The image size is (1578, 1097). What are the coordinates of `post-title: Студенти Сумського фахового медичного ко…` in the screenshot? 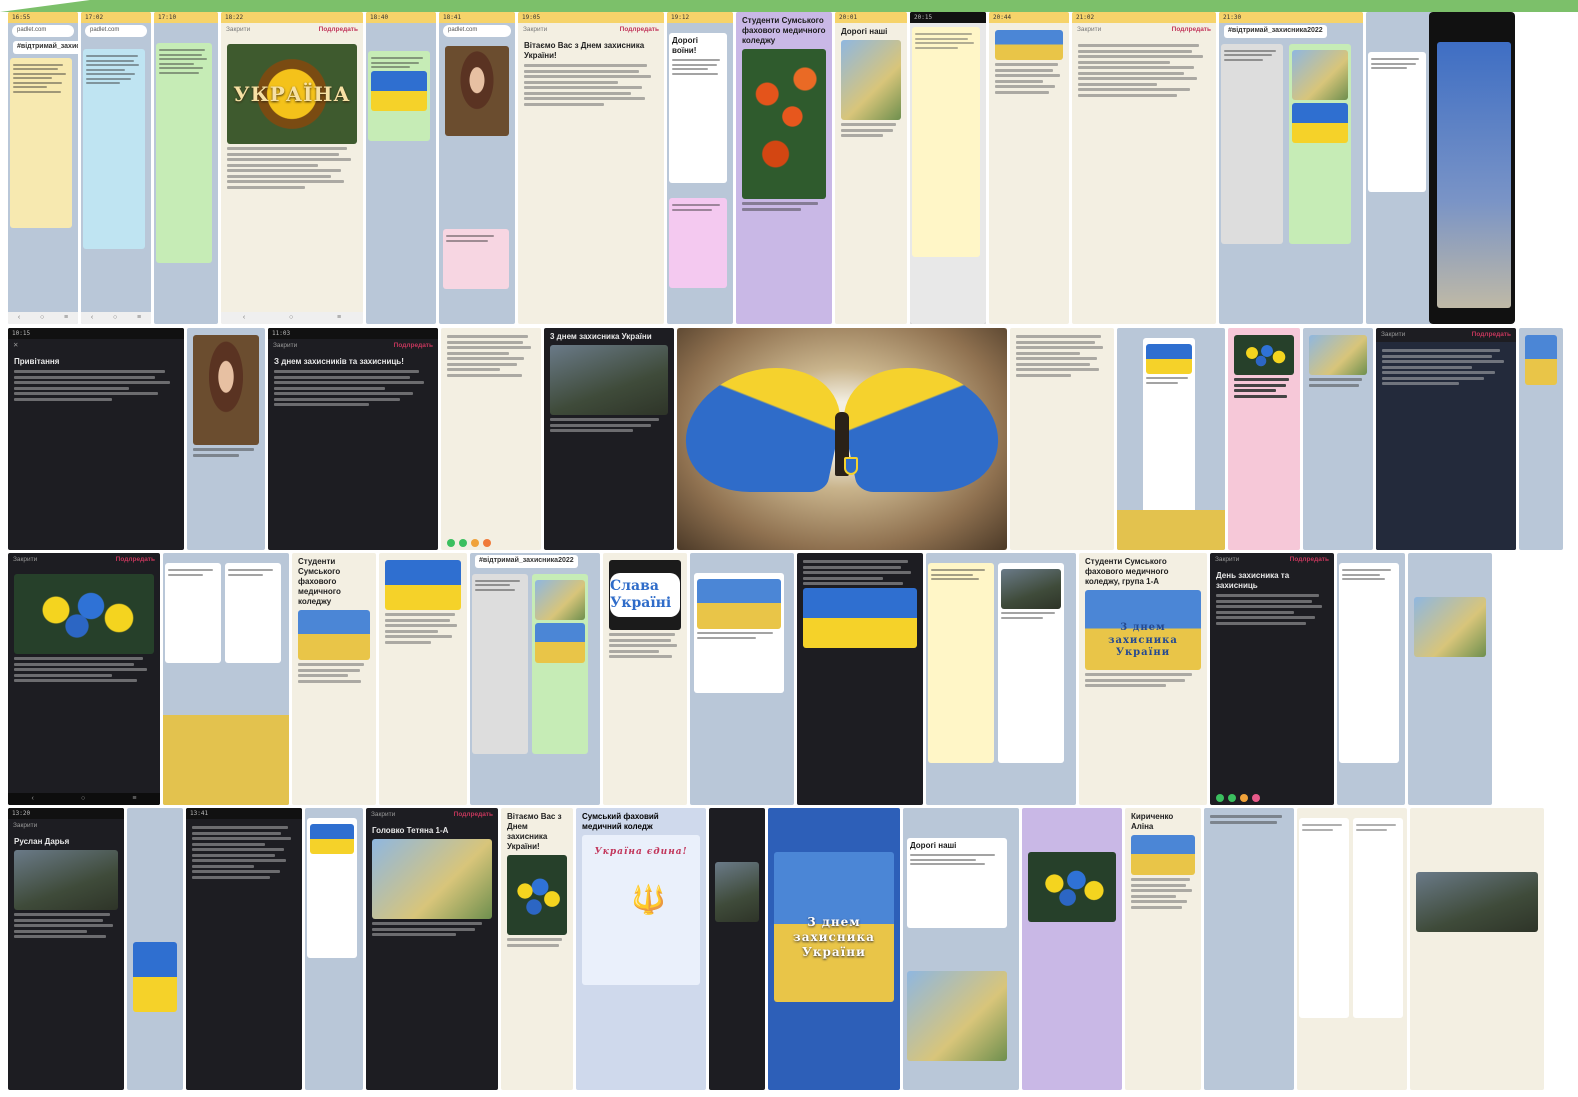 It's located at (1127, 571).